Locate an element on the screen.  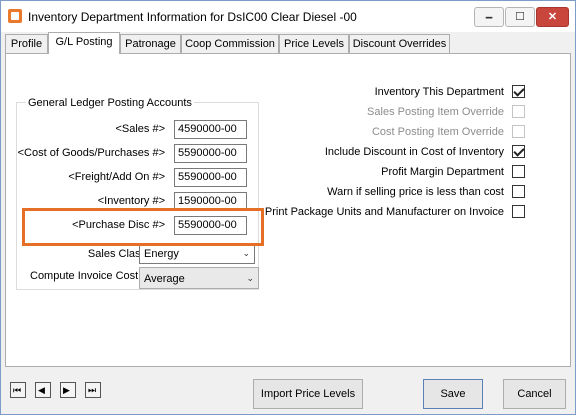
tab-price-levels: Price Levels is located at coordinates (314, 43).